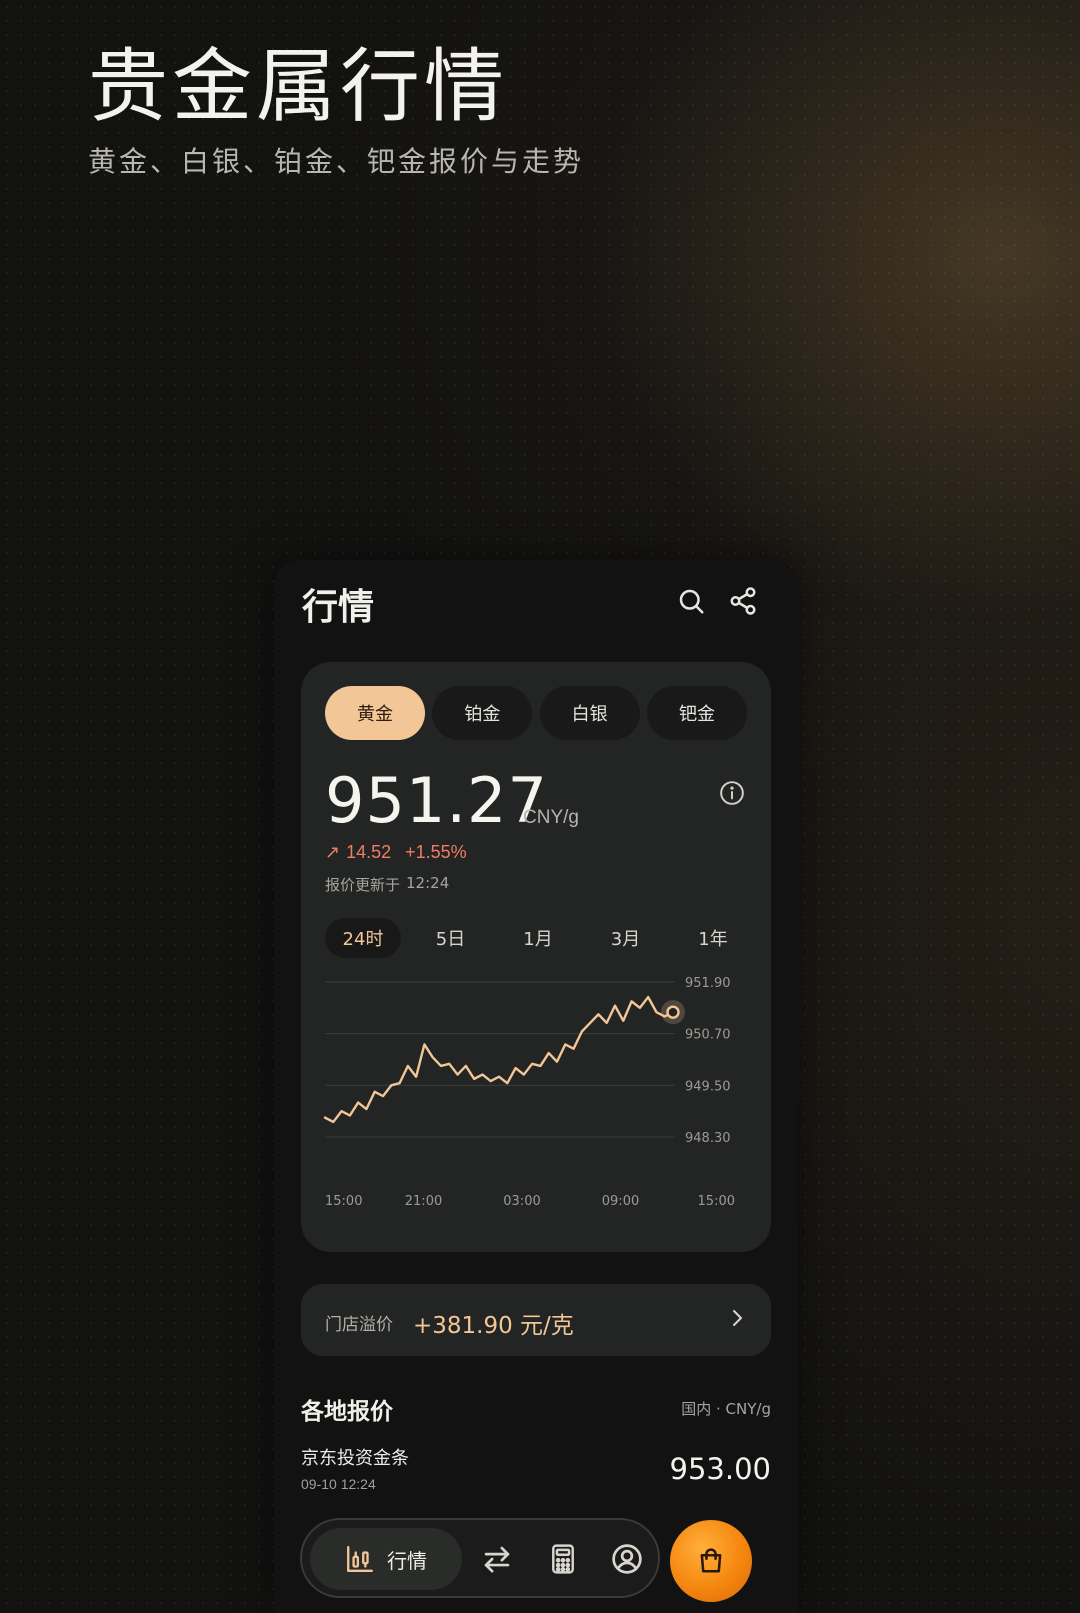  Describe the element at coordinates (720, 1469) in the screenshot. I see `quote-row-price: 953.00` at that location.